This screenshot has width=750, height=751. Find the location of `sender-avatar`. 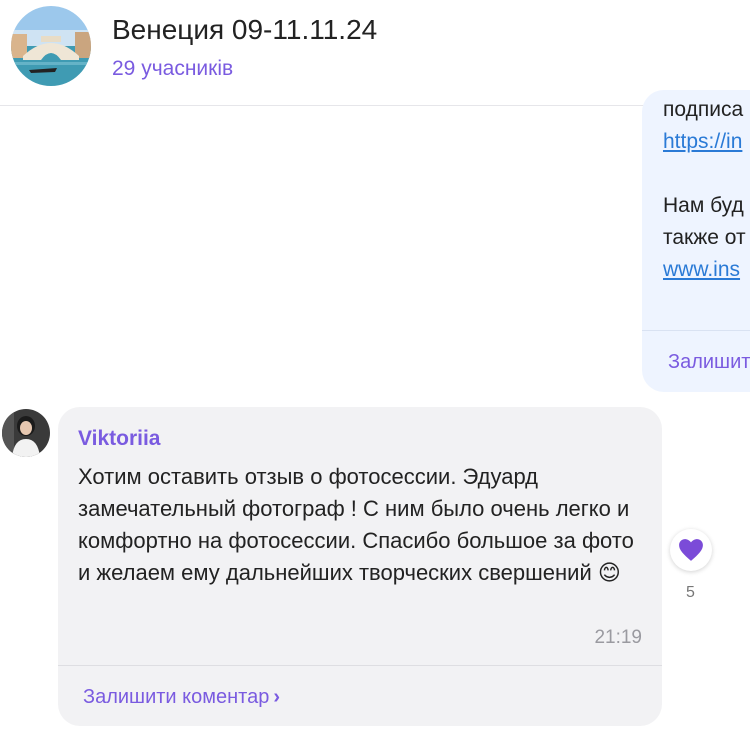

sender-avatar is located at coordinates (26, 433).